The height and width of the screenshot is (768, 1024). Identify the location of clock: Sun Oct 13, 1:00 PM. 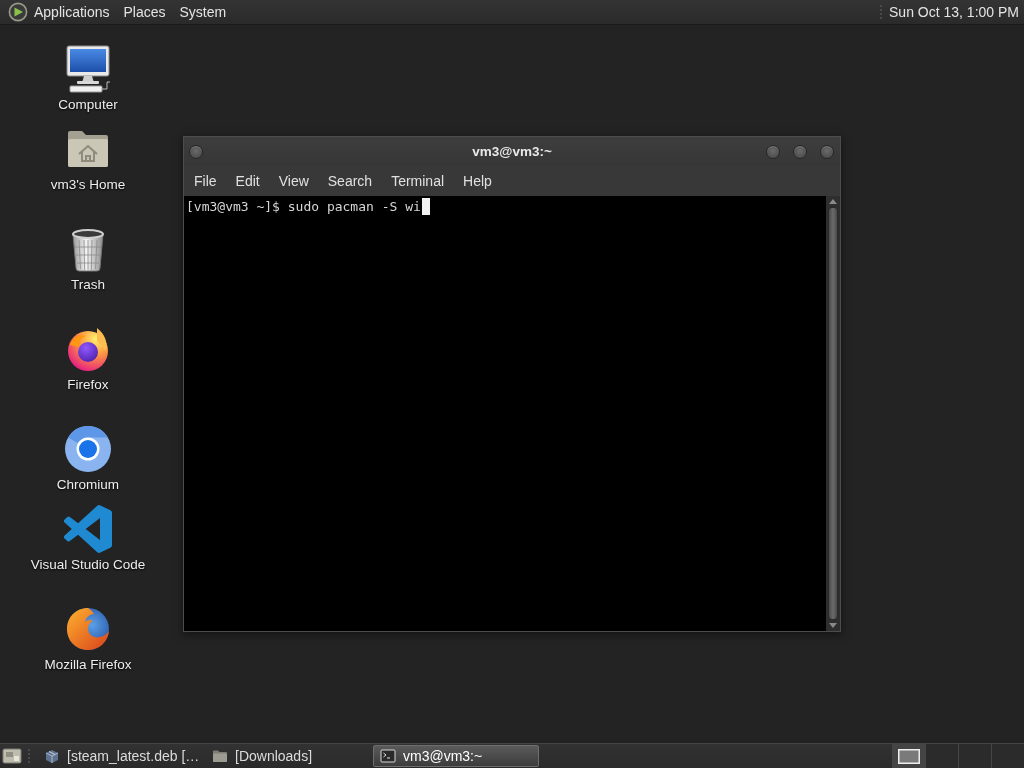
(954, 12).